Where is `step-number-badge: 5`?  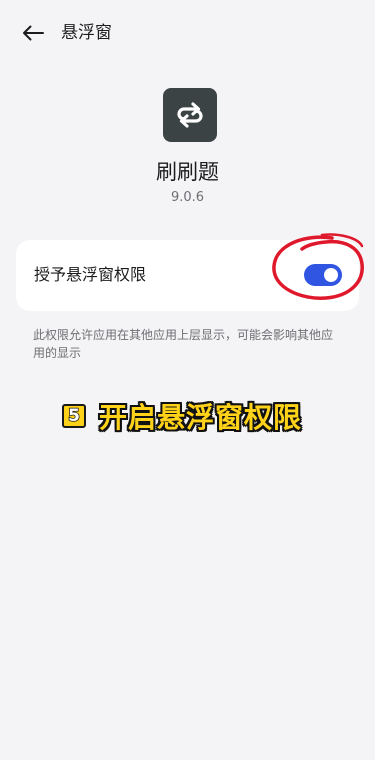 step-number-badge: 5 is located at coordinates (74, 416).